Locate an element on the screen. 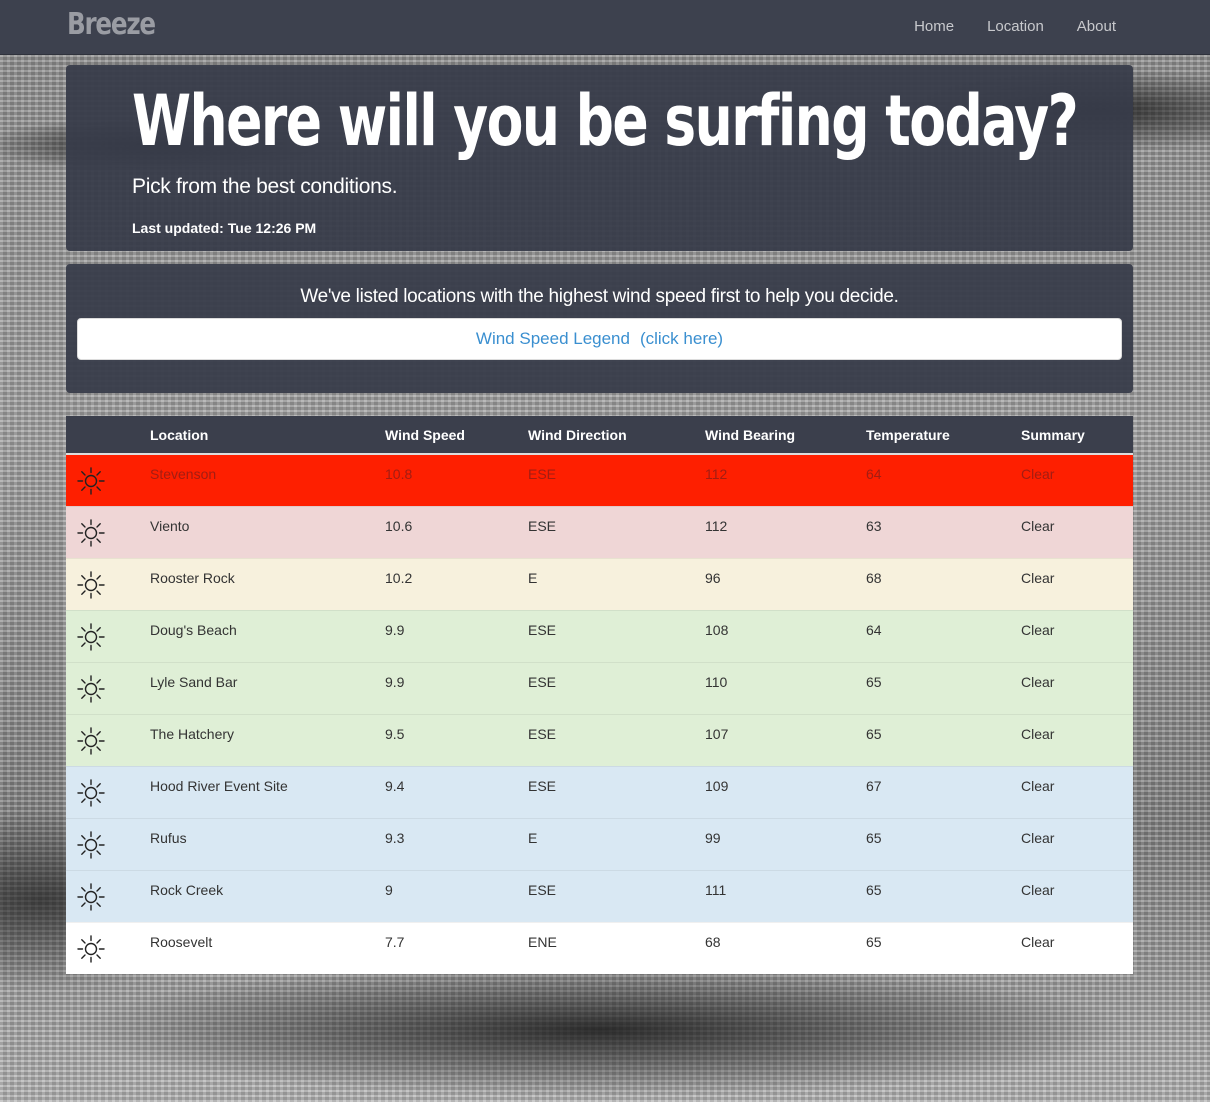 The image size is (1210, 1102). location-name: Rock Creek is located at coordinates (187, 889).